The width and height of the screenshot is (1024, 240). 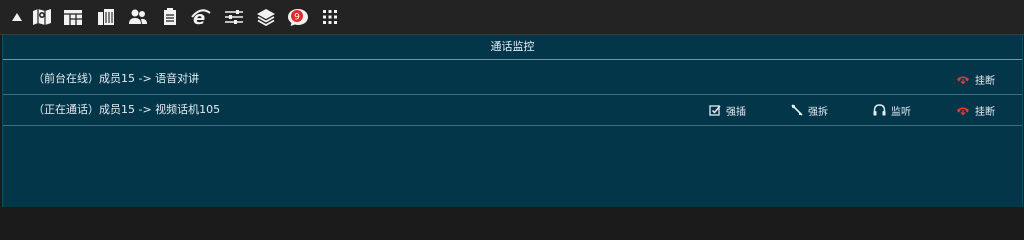 I want to click on headphones-icon, so click(x=879, y=110).